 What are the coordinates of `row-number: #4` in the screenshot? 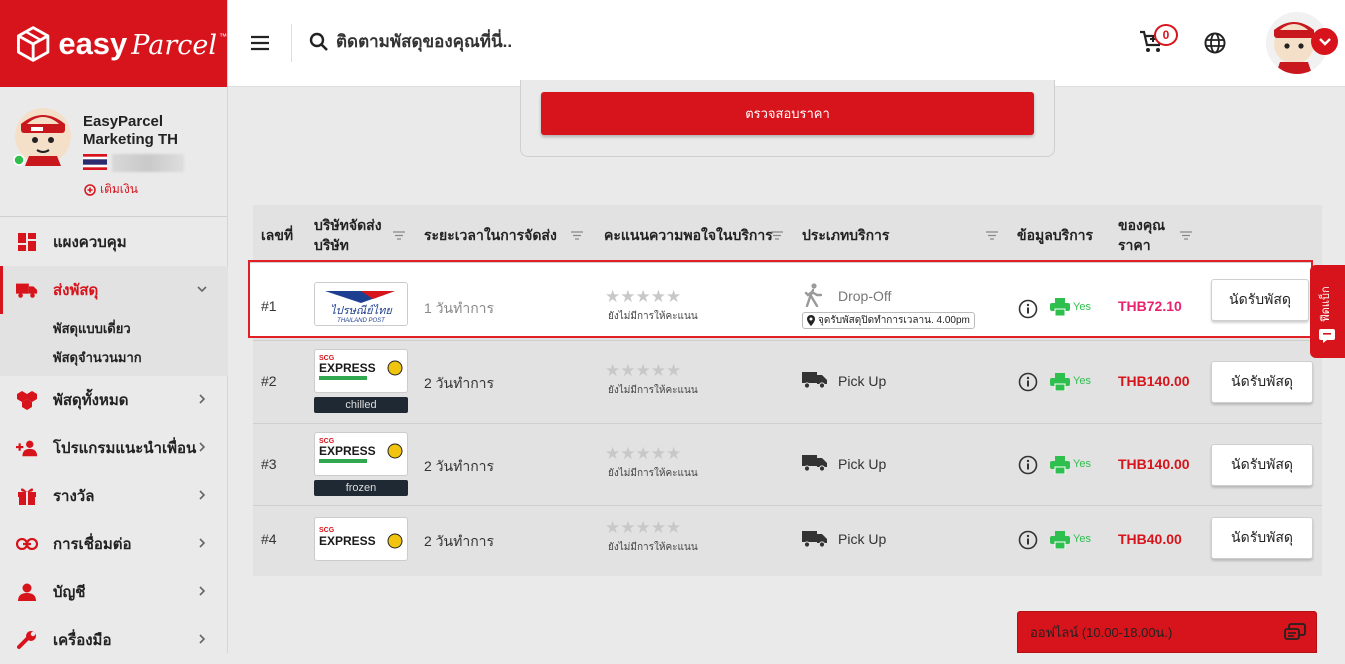 It's located at (269, 539).